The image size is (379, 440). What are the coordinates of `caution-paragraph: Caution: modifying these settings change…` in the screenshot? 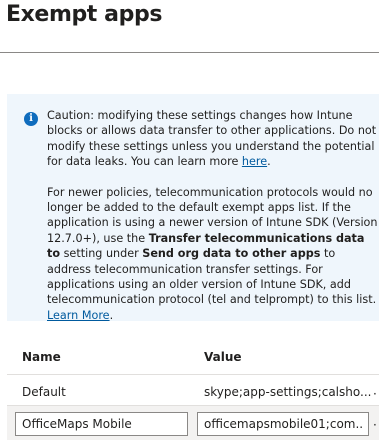 It's located at (213, 139).